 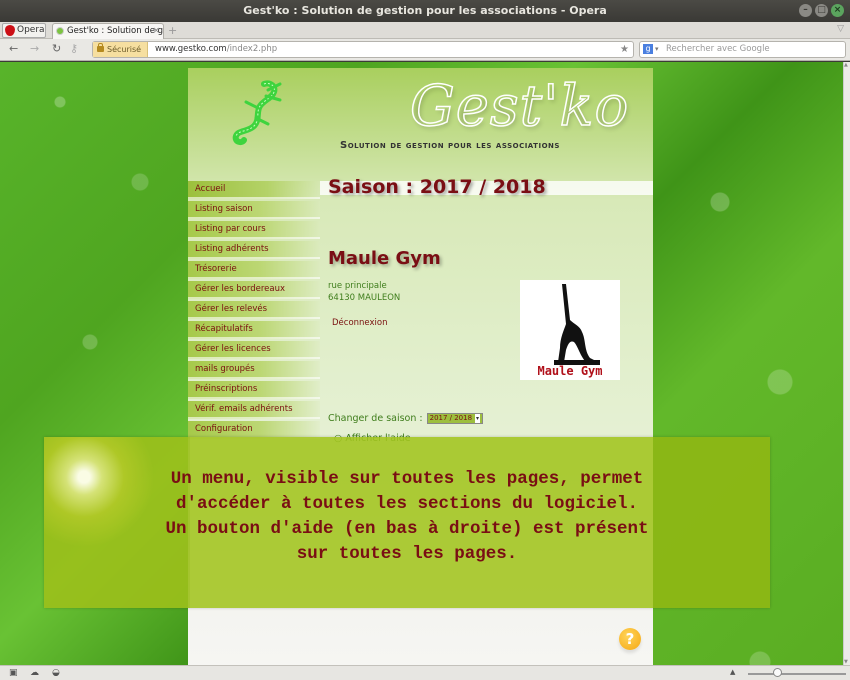 What do you see at coordinates (254, 250) in the screenshot?
I see `menu-item-listing-adherents: Listing adhérents` at bounding box center [254, 250].